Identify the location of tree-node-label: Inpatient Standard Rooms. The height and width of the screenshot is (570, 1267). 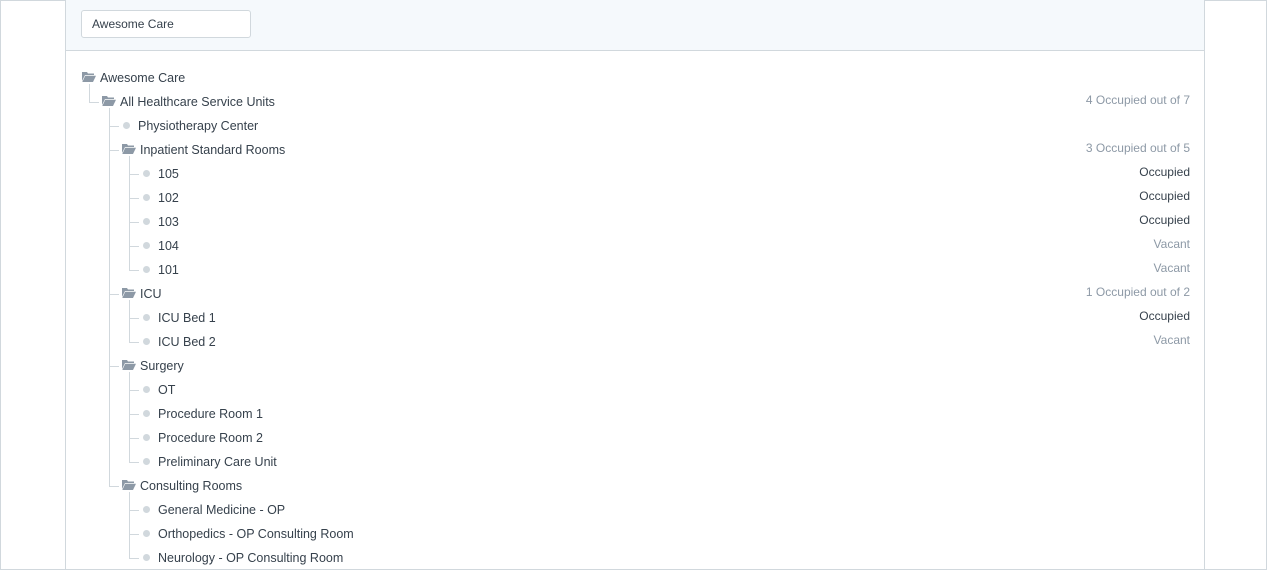
(212, 150).